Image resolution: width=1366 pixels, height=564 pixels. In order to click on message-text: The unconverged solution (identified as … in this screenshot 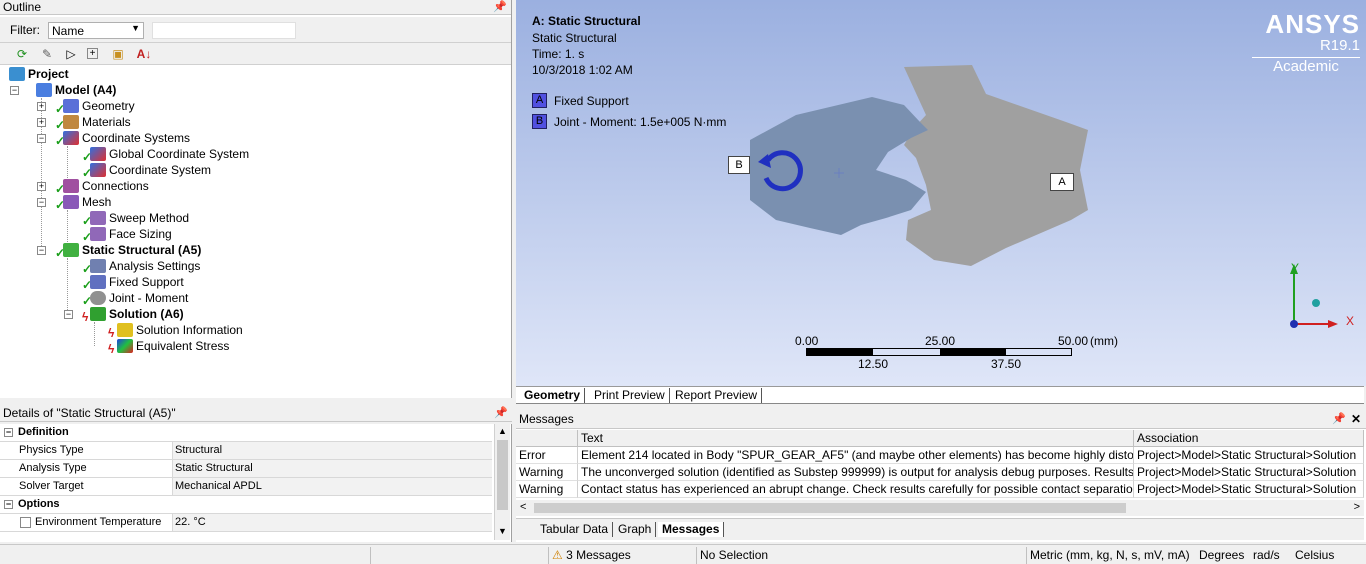, I will do `click(856, 472)`.